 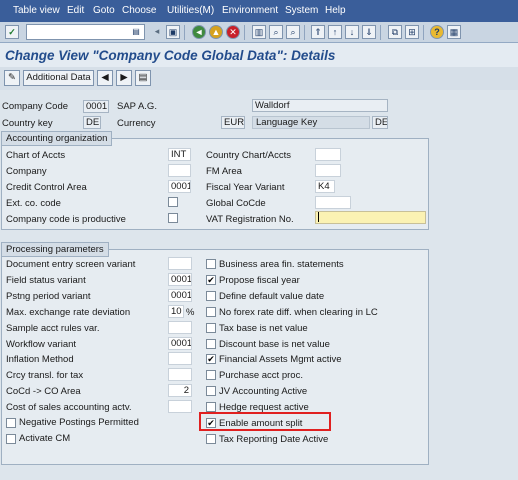 I want to click on first-page-icon: ⇑, so click(x=318, y=32).